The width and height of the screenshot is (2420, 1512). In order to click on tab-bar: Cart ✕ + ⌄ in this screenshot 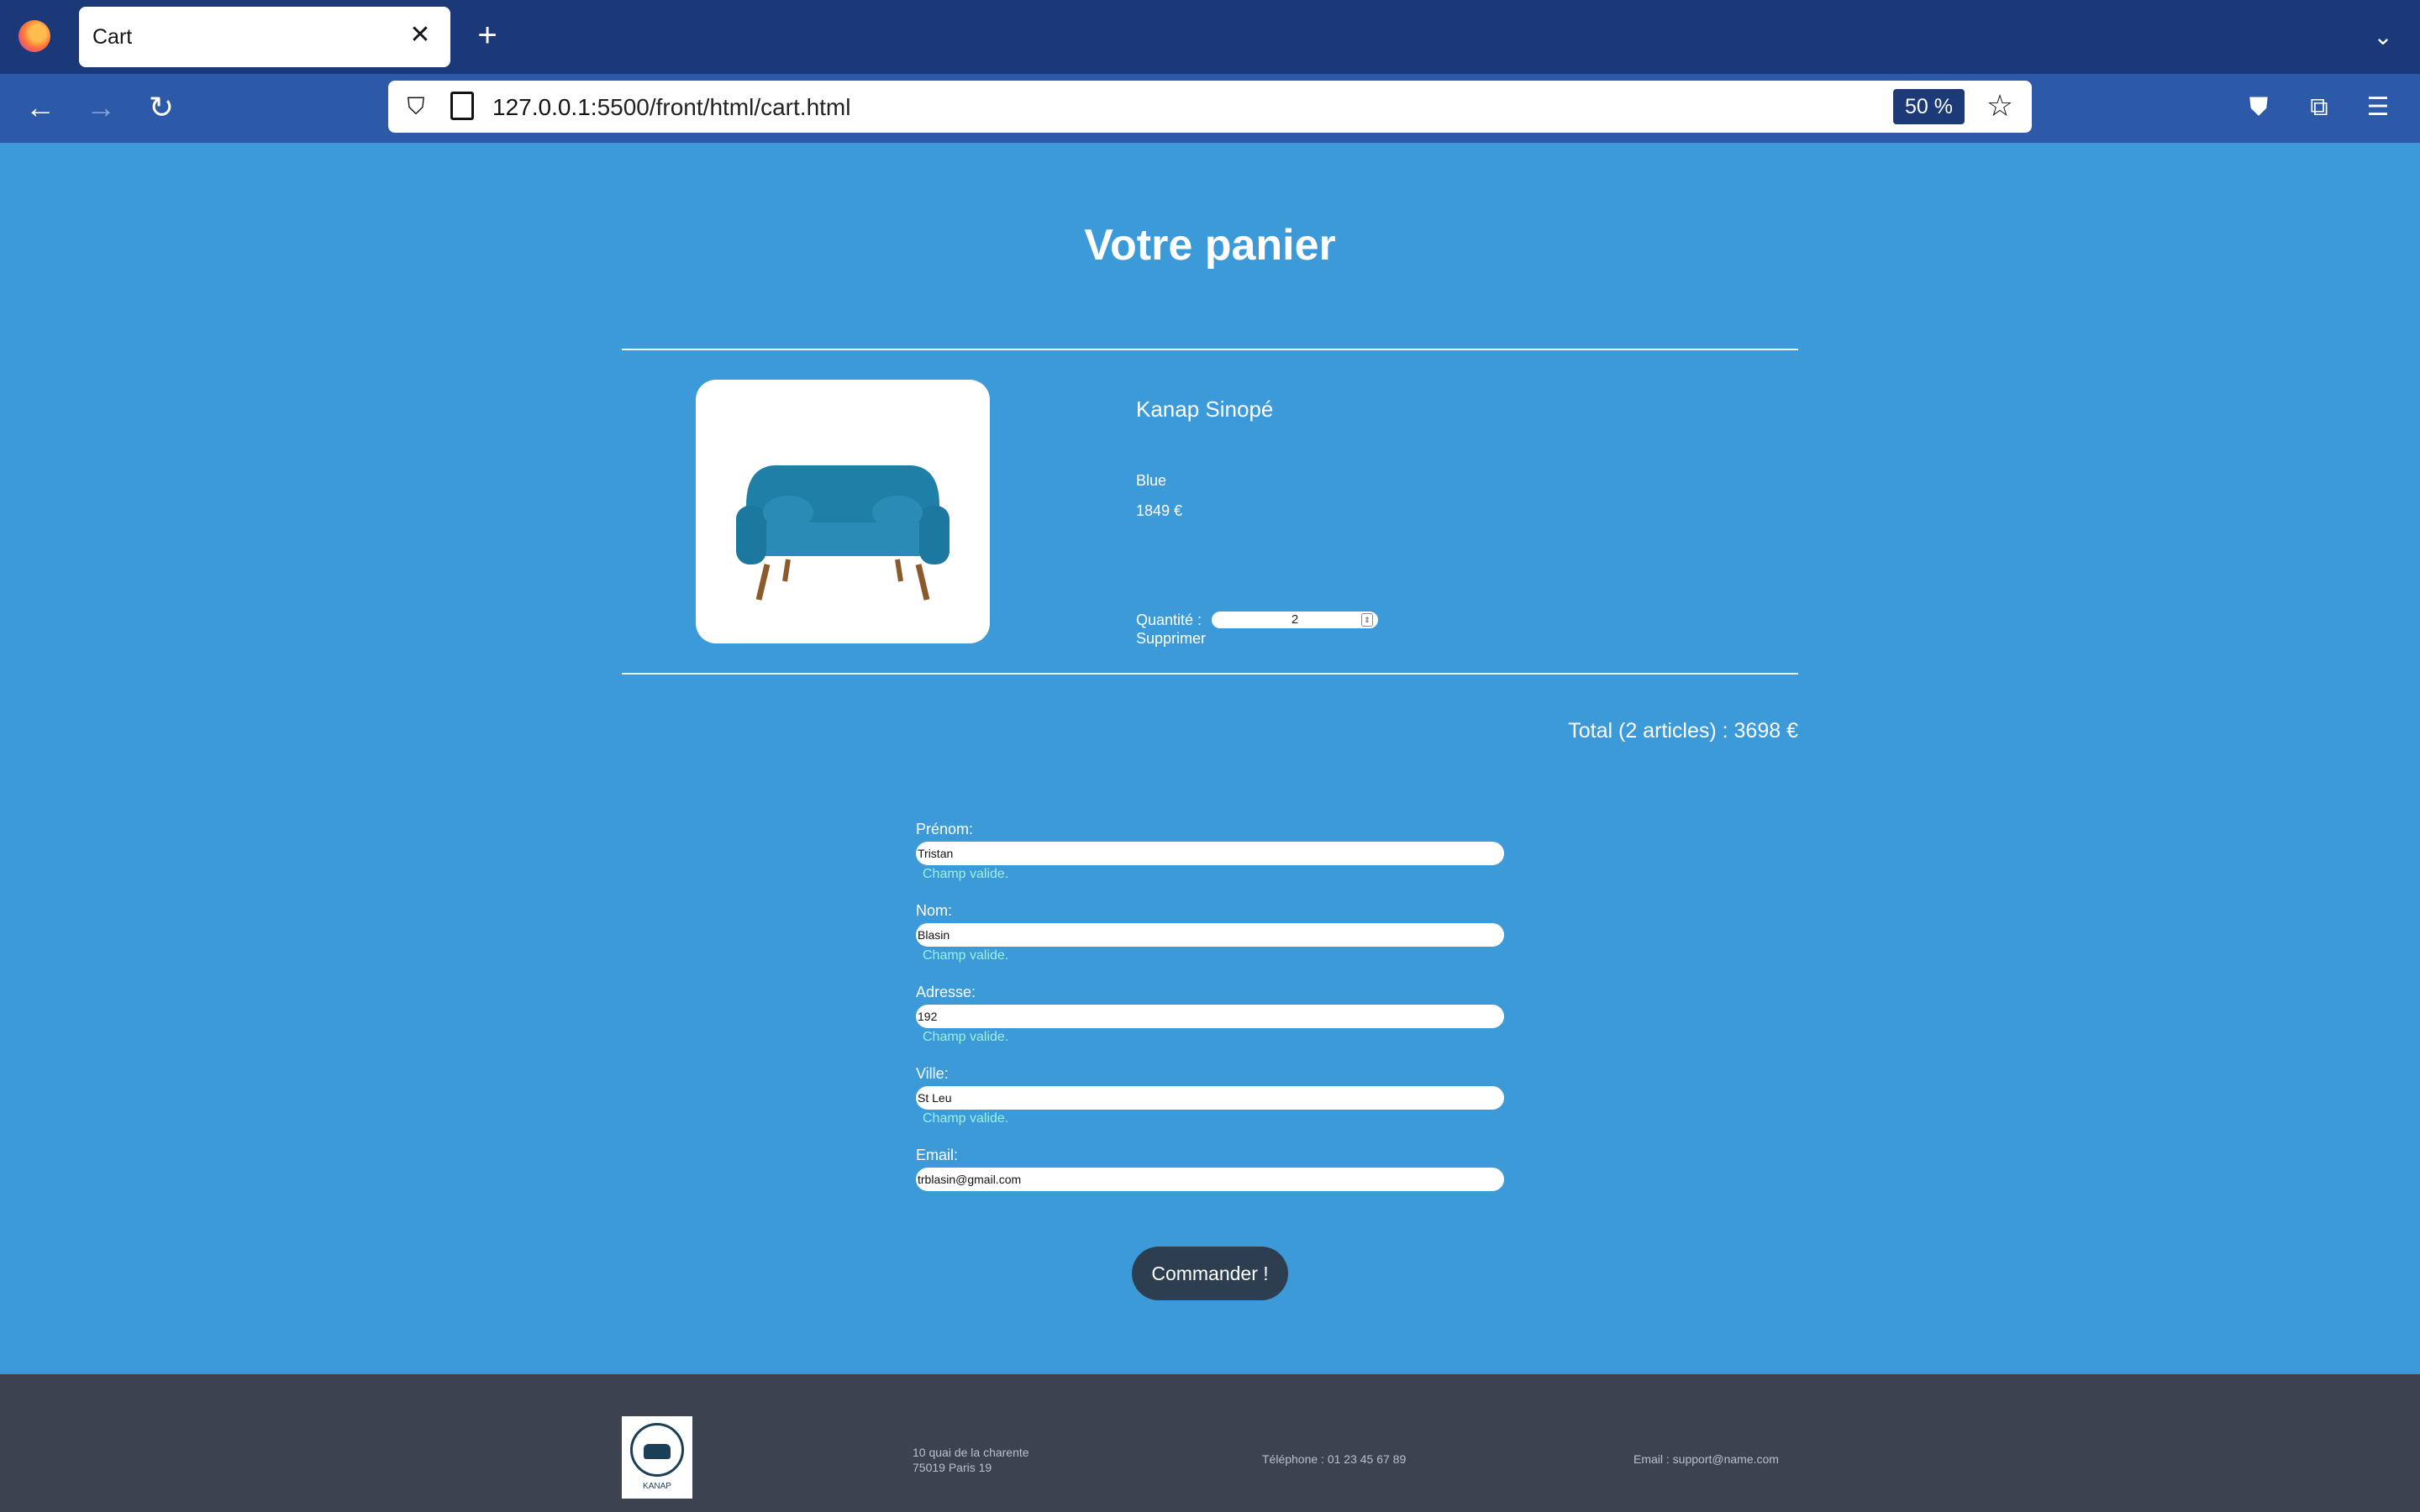, I will do `click(1210, 37)`.